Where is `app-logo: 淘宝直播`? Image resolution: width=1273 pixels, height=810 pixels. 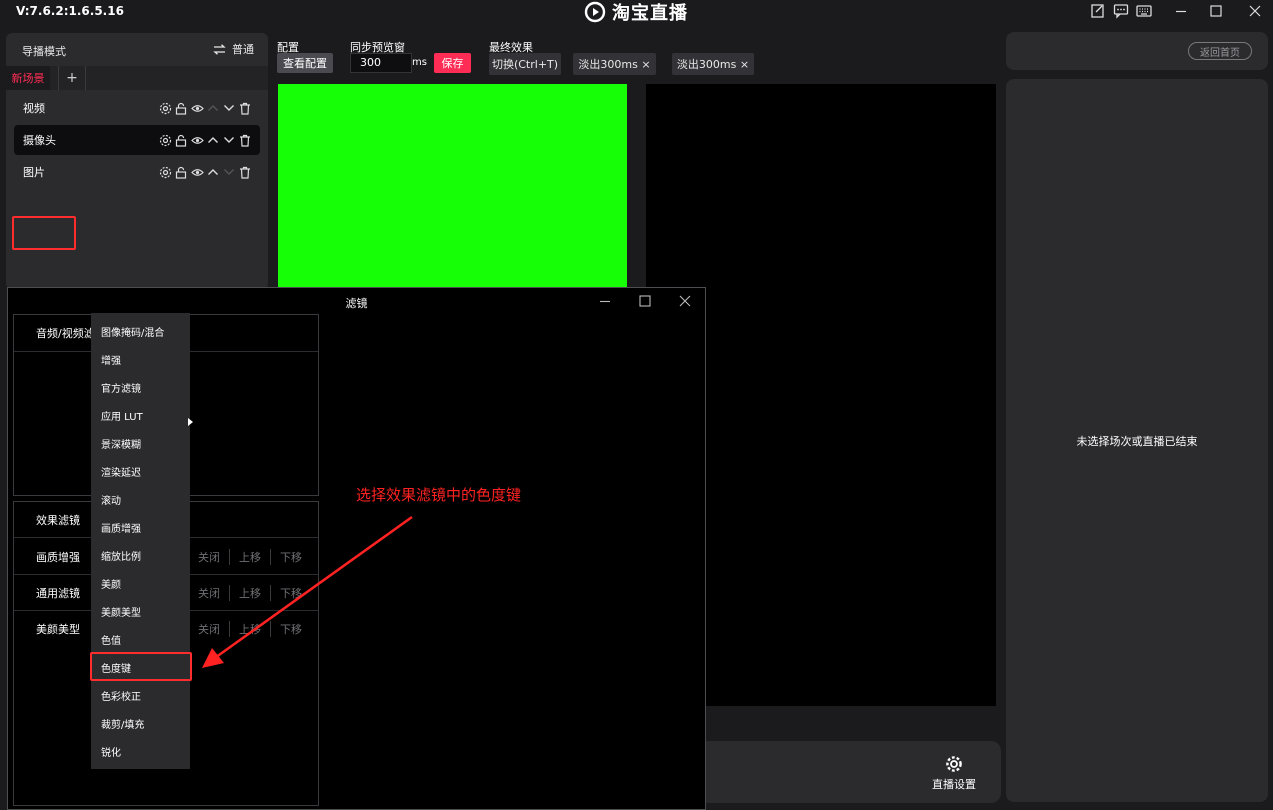 app-logo: 淘宝直播 is located at coordinates (636, 12).